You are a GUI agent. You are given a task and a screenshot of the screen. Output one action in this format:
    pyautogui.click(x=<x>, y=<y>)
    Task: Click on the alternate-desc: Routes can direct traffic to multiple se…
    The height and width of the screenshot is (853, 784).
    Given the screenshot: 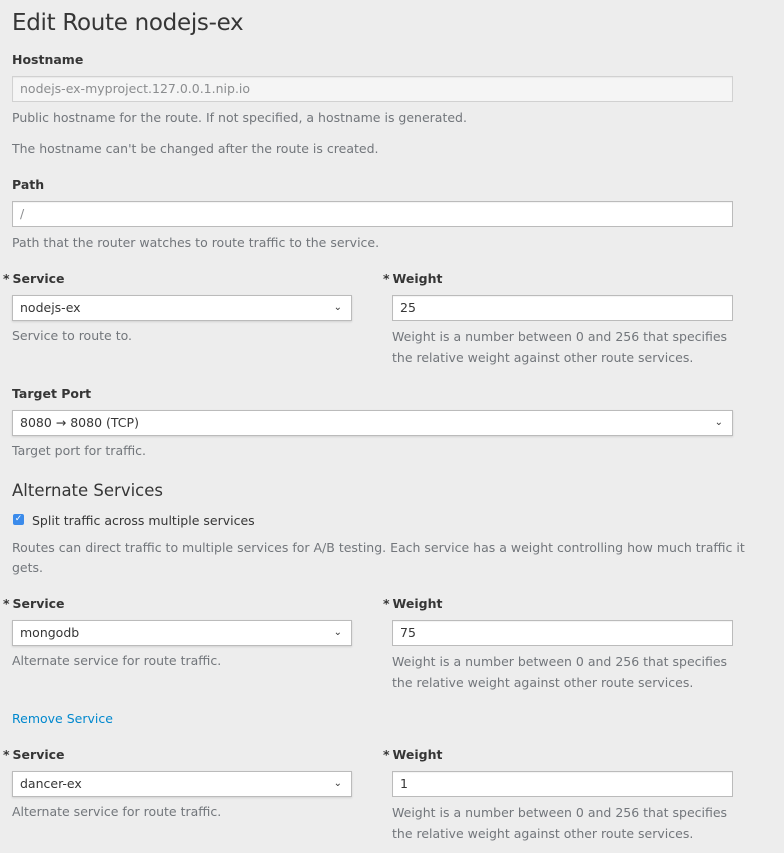 What is the action you would take?
    pyautogui.click(x=378, y=547)
    